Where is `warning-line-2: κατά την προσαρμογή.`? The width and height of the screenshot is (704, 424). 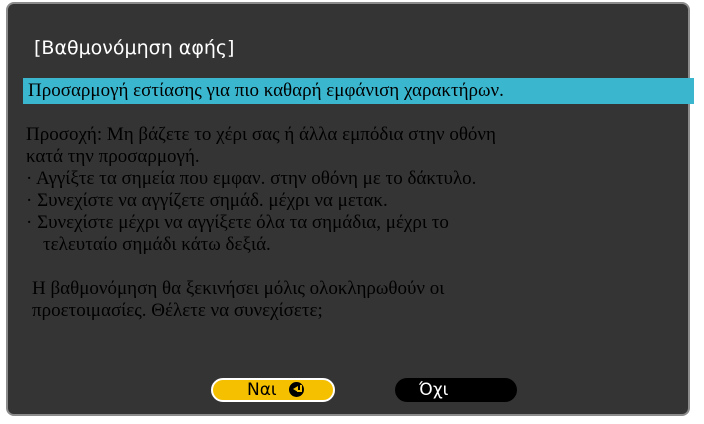 warning-line-2: κατά την προσαρμογή. is located at coordinates (113, 156).